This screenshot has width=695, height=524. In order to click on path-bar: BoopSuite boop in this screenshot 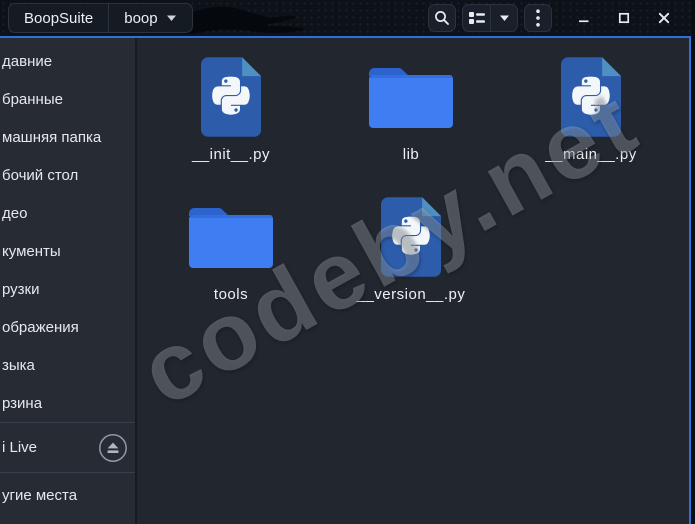, I will do `click(100, 18)`.